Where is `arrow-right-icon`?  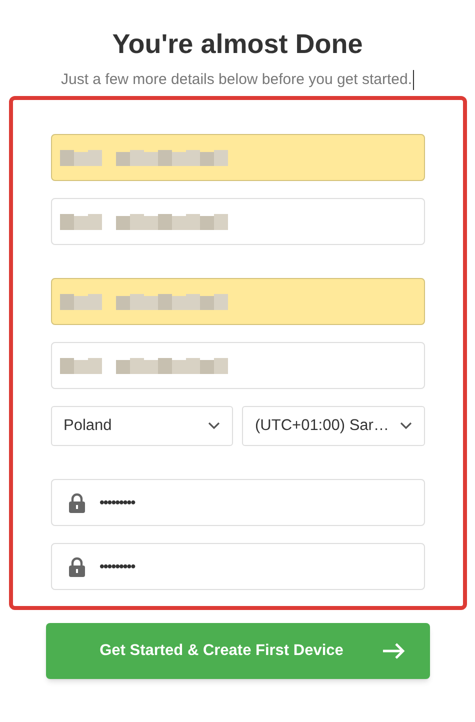 arrow-right-icon is located at coordinates (394, 651).